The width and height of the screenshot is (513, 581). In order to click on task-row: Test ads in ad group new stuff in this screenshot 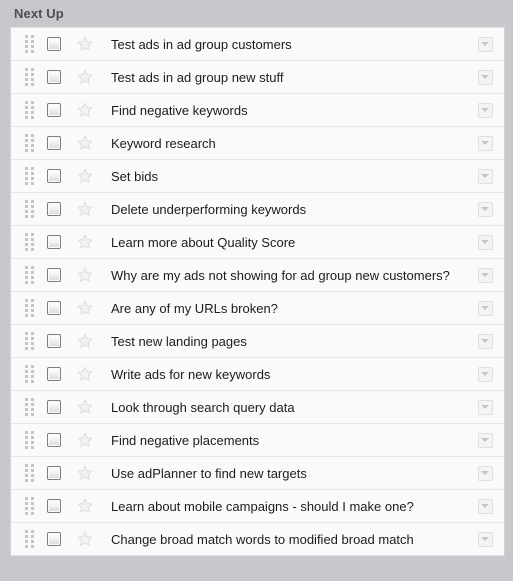, I will do `click(257, 77)`.